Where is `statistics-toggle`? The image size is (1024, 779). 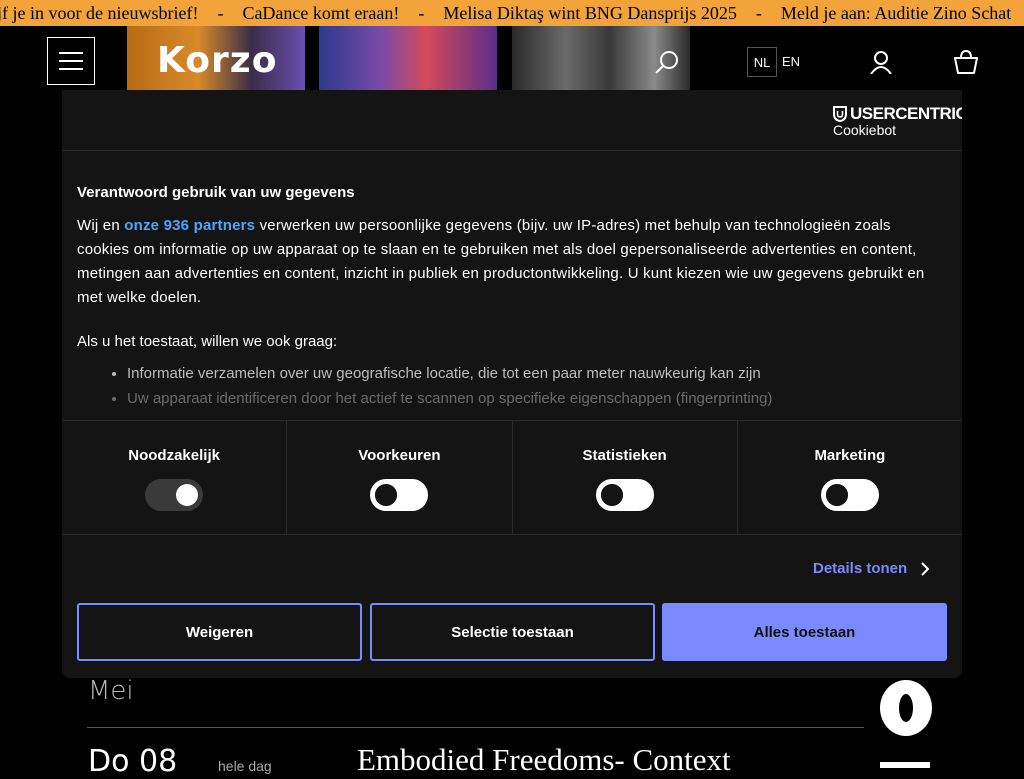
statistics-toggle is located at coordinates (624, 495).